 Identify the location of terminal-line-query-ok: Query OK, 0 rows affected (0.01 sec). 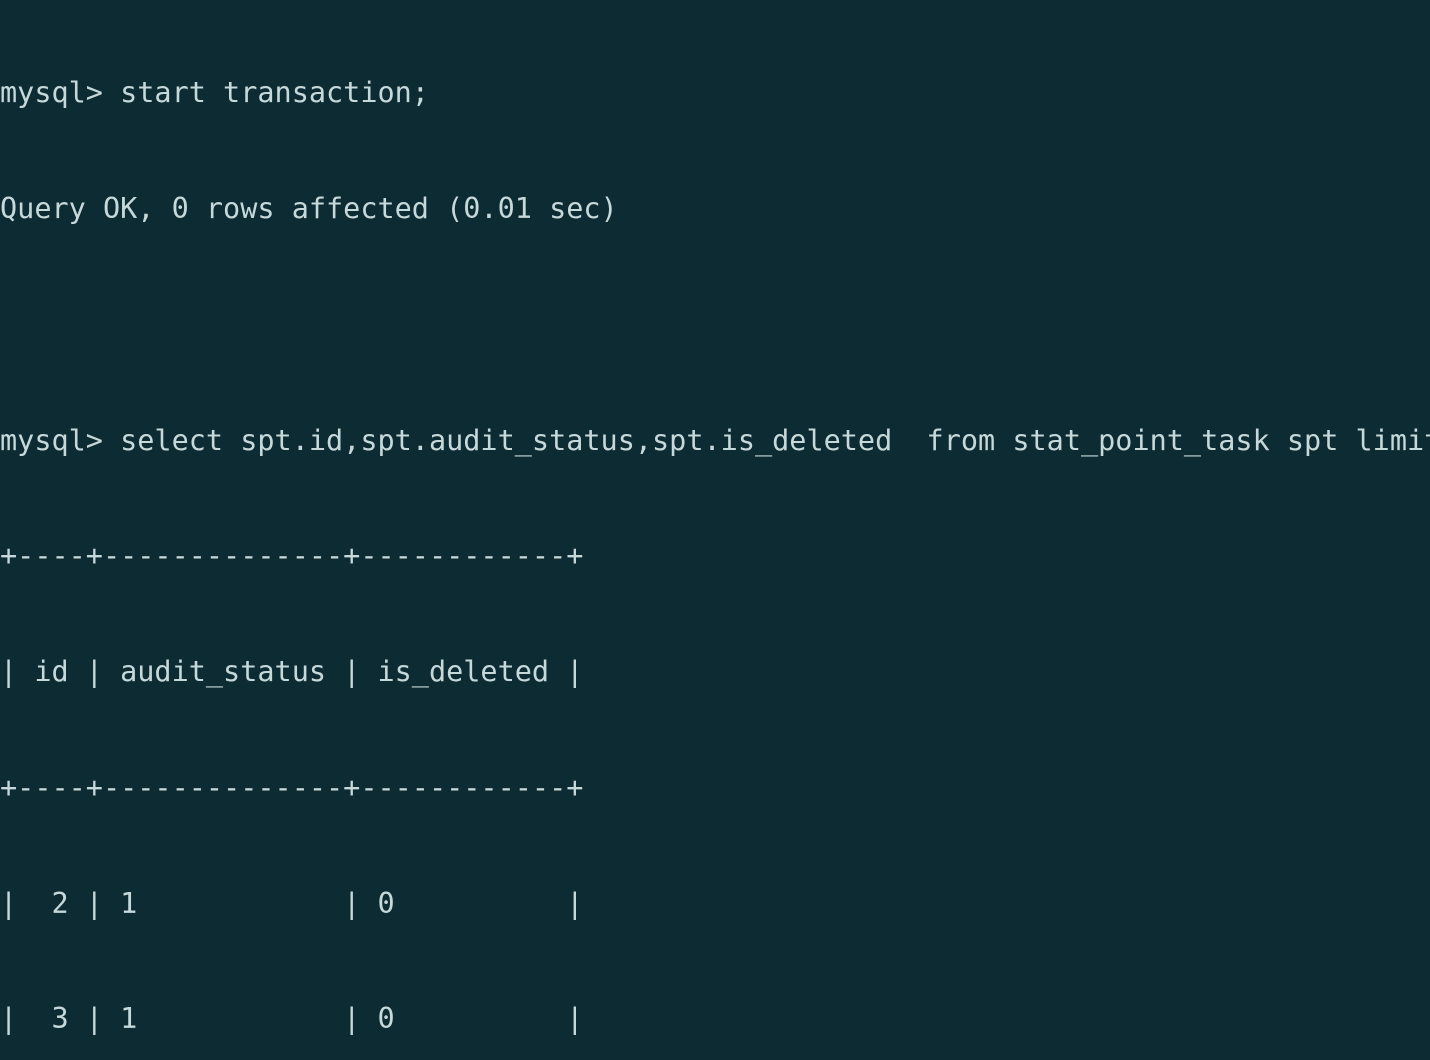
(309, 208).